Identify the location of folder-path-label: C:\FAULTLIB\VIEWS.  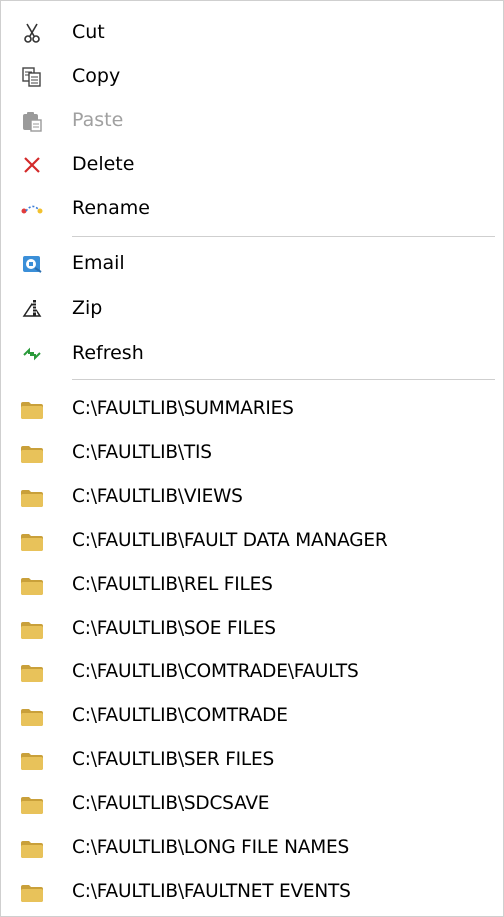
(157, 496).